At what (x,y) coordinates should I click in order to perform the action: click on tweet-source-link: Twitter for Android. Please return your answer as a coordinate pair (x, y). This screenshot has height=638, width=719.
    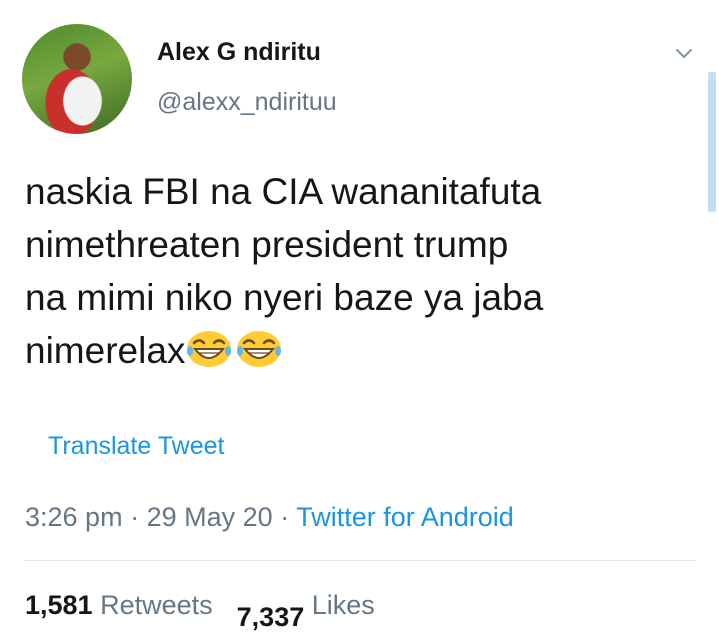
    Looking at the image, I should click on (405, 517).